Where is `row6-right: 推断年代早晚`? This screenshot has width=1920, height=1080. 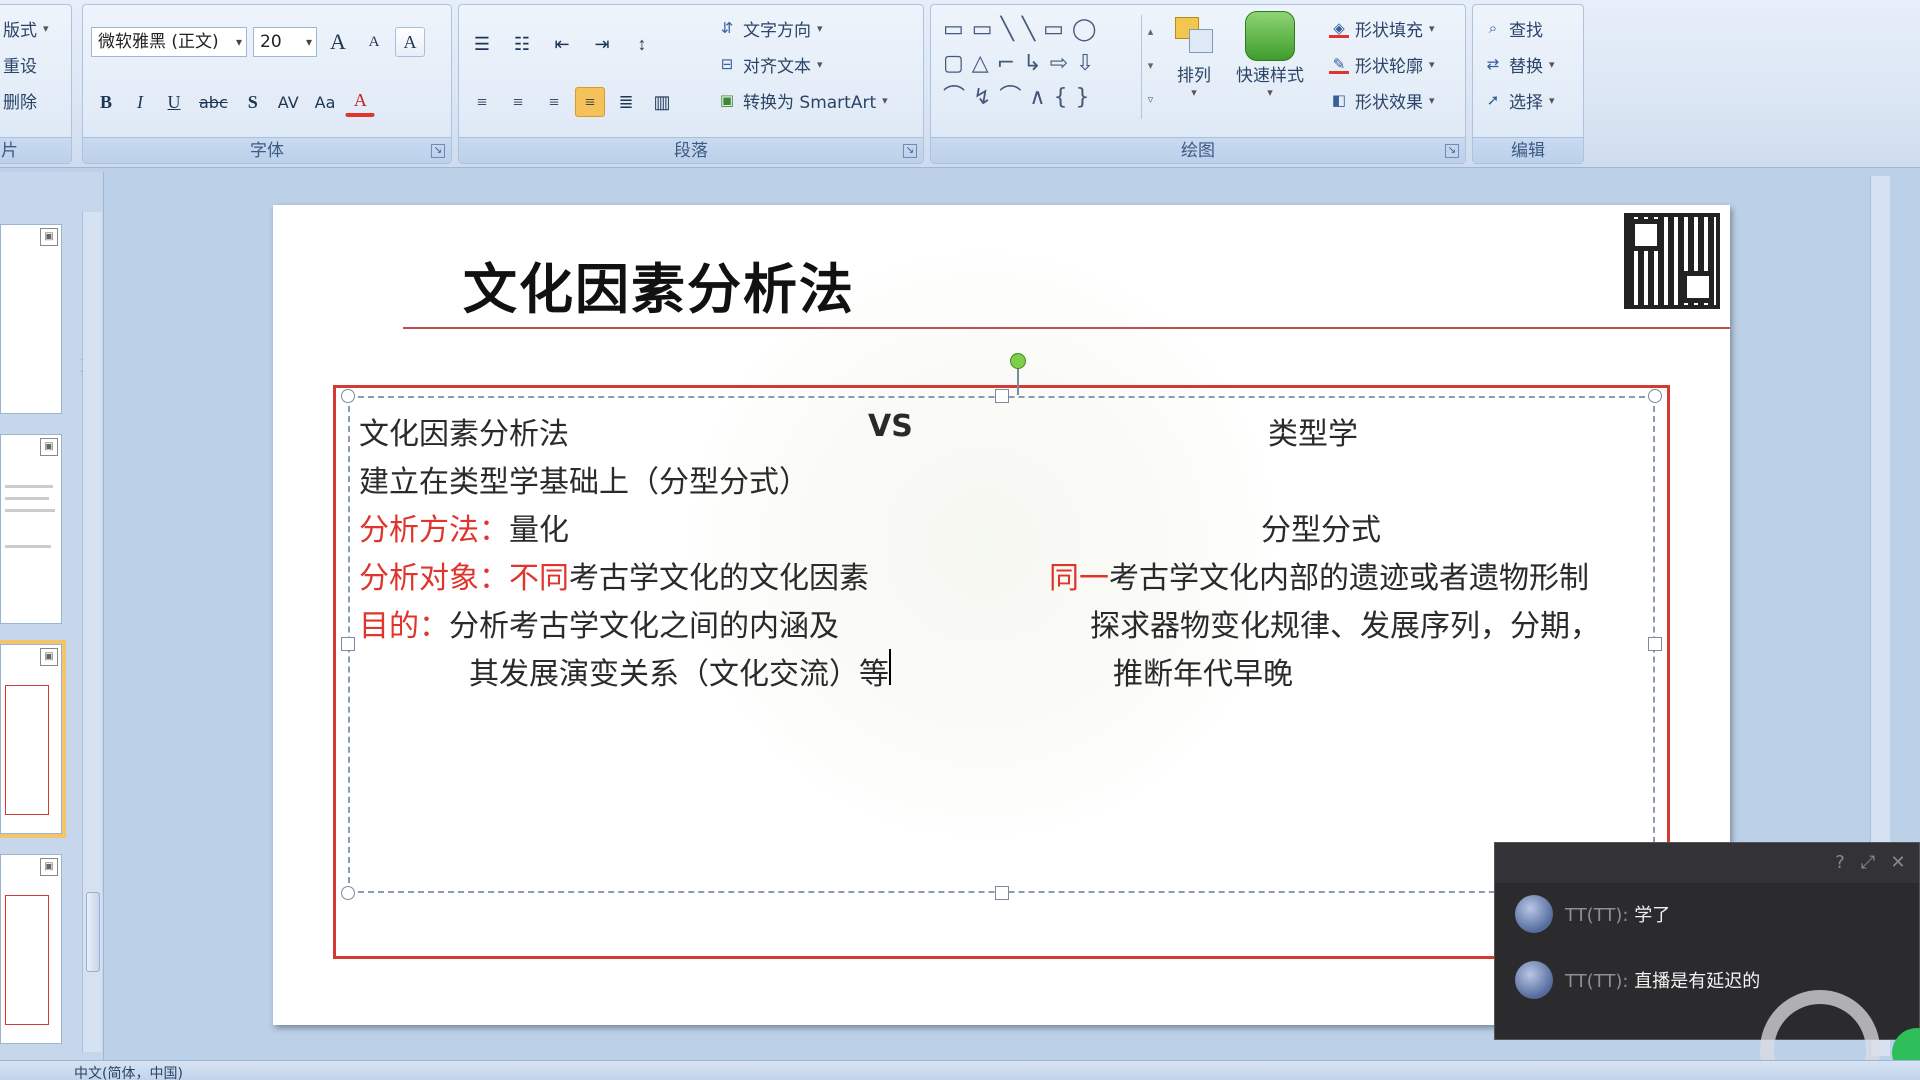
row6-right: 推断年代早晚 is located at coordinates (1203, 674).